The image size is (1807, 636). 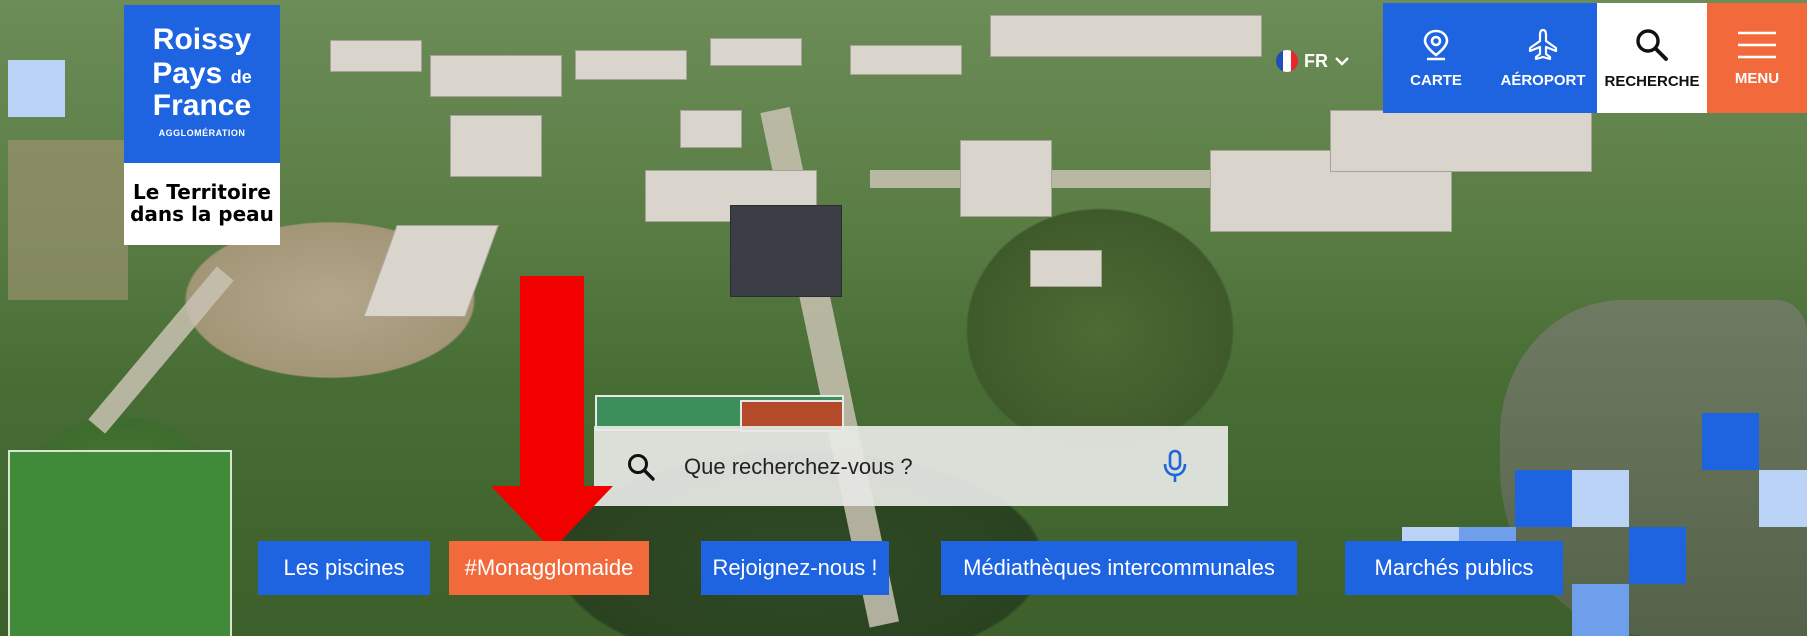 I want to click on logo-line3: France, so click(x=202, y=105).